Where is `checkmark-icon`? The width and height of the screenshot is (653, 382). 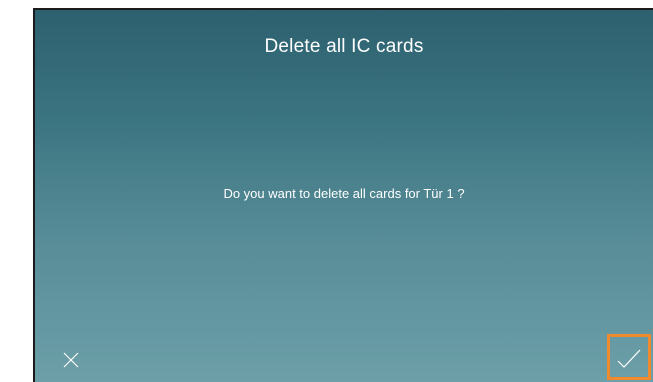 checkmark-icon is located at coordinates (629, 358).